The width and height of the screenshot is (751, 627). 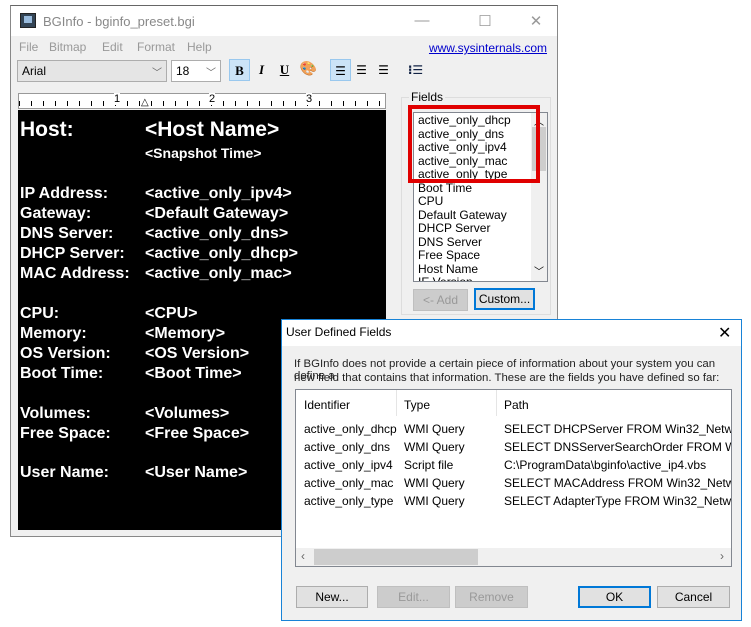 I want to click on menu-bitmap: Bitmap, so click(x=67, y=47).